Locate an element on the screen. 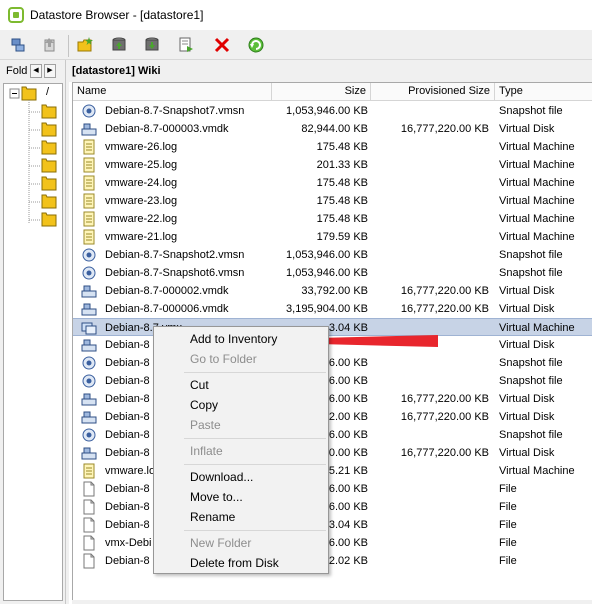  folder-tree-icons is located at coordinates (33, 156).